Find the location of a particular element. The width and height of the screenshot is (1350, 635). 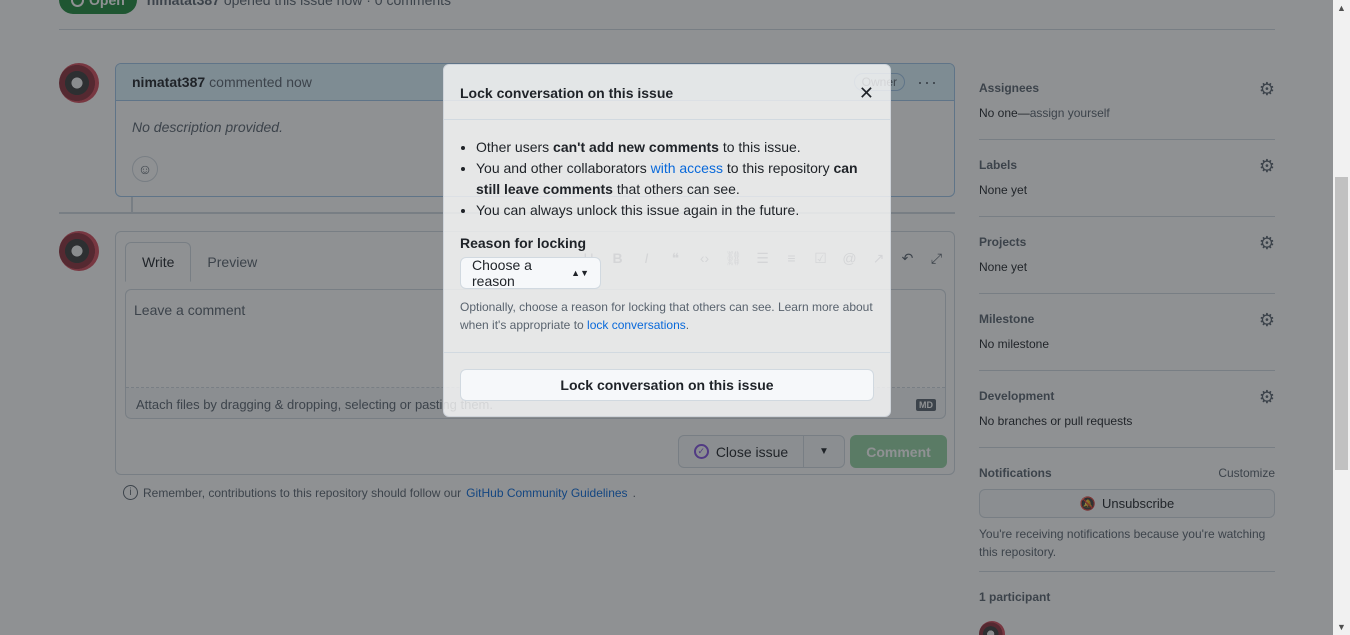

dialog-footer: Lock conversation on this issue is located at coordinates (667, 385).